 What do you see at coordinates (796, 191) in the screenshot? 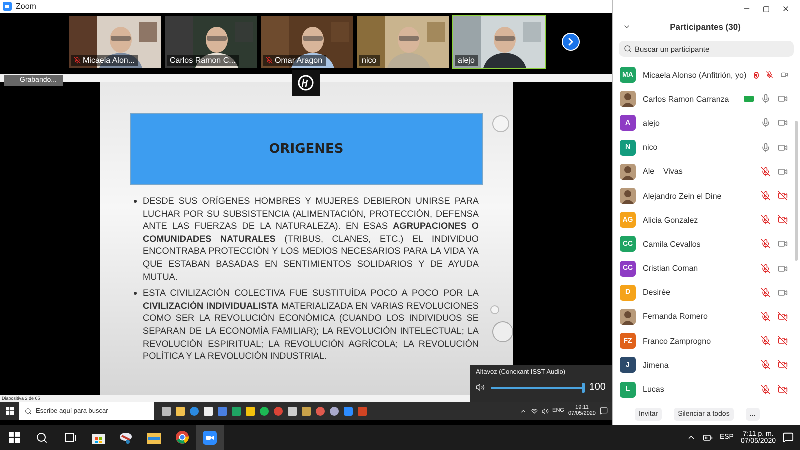
I see `scrollbar` at bounding box center [796, 191].